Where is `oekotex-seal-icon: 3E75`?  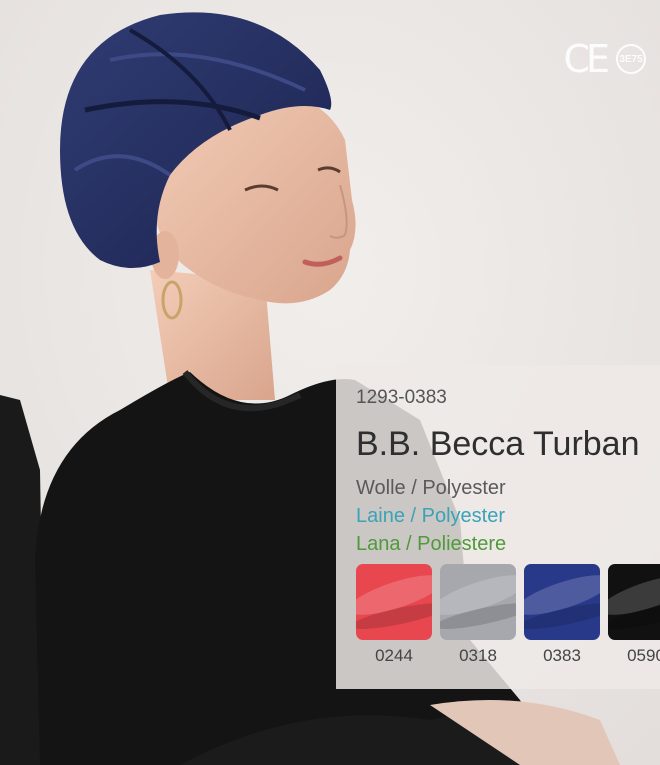
oekotex-seal-icon: 3E75 is located at coordinates (631, 59).